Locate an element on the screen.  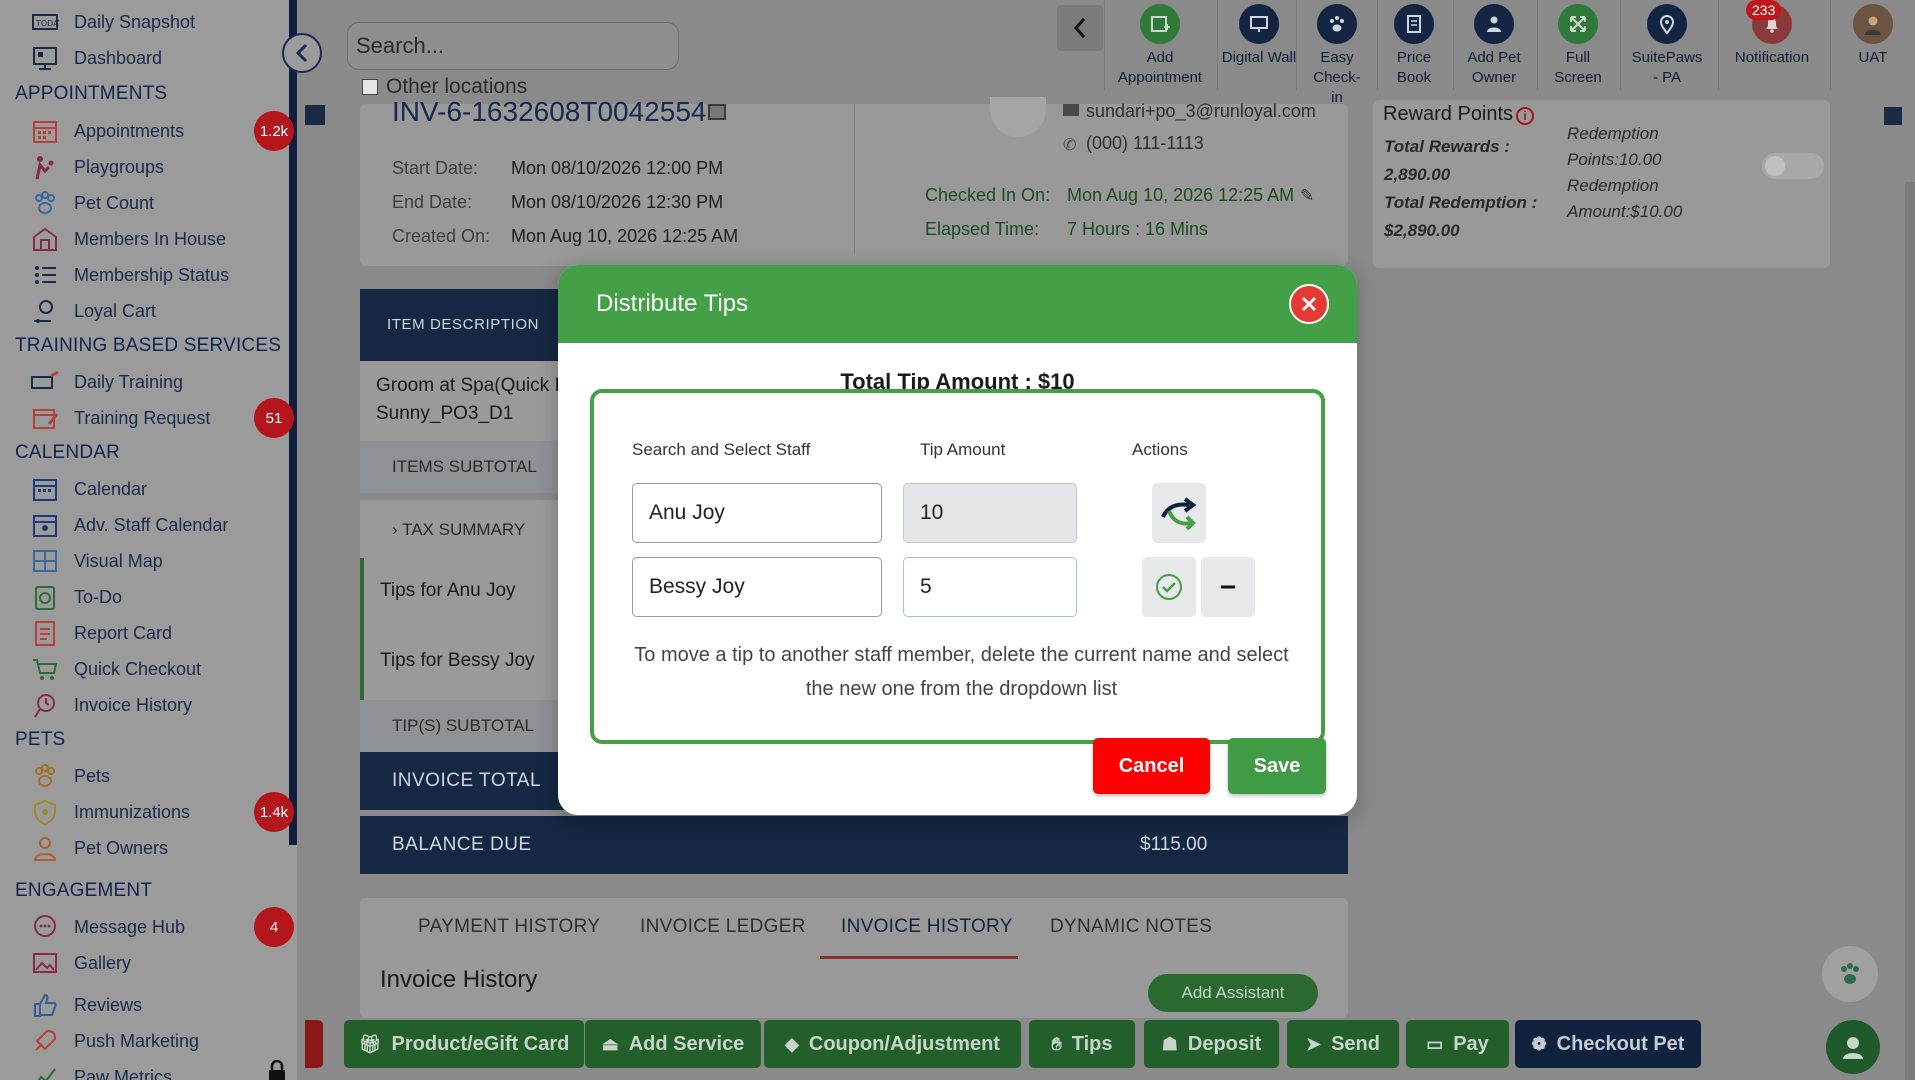
minus-icon is located at coordinates (1228, 587).